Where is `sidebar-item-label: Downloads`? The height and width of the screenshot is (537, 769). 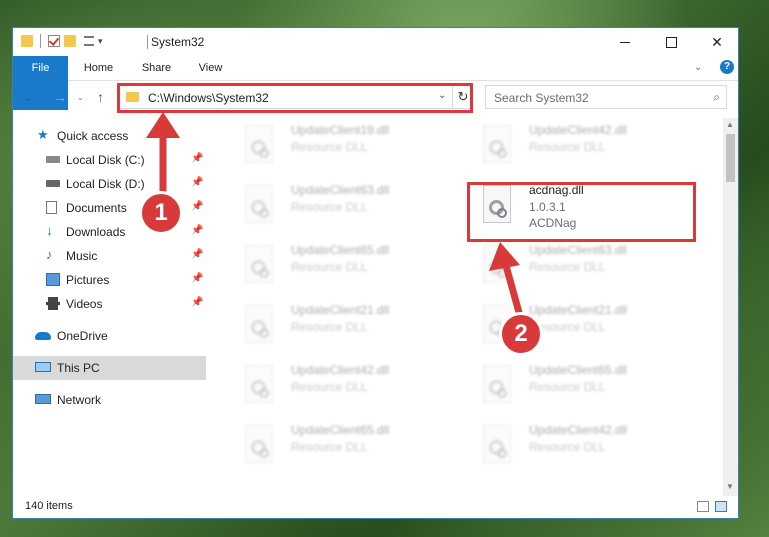
sidebar-item-label: Downloads is located at coordinates (96, 232).